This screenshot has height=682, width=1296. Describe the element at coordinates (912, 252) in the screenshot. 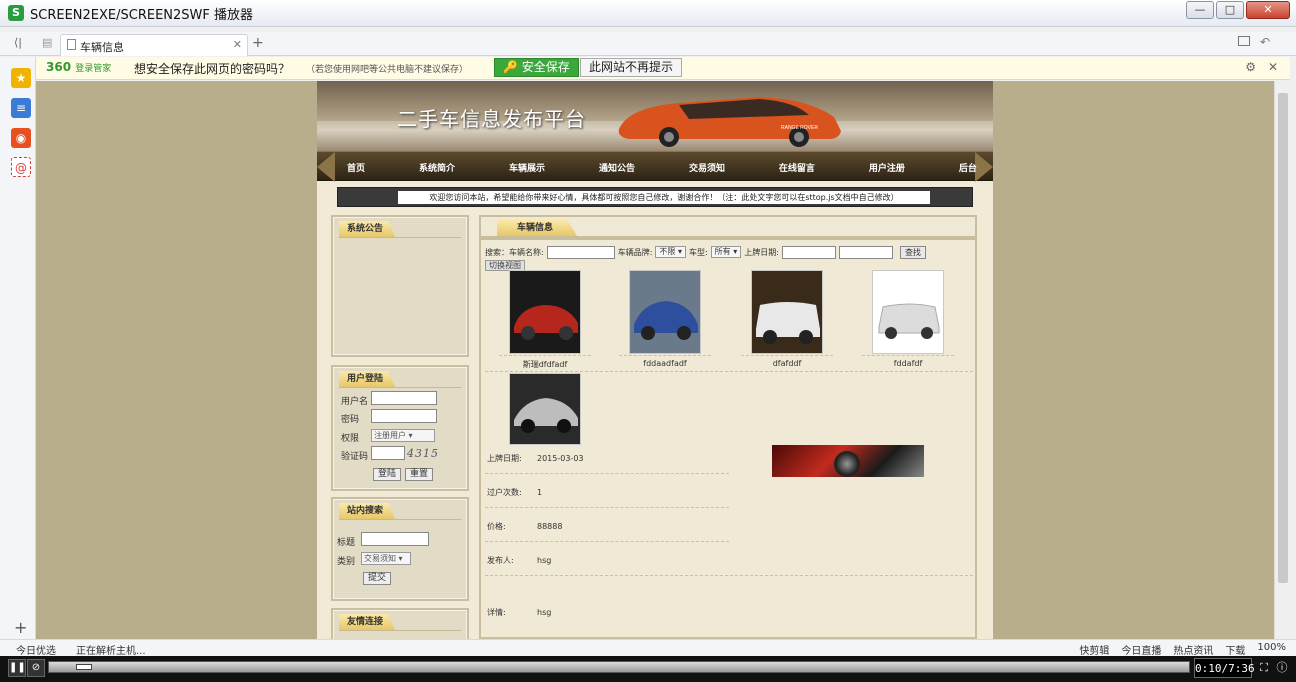

I see `vehicle-search-button: 查找` at that location.